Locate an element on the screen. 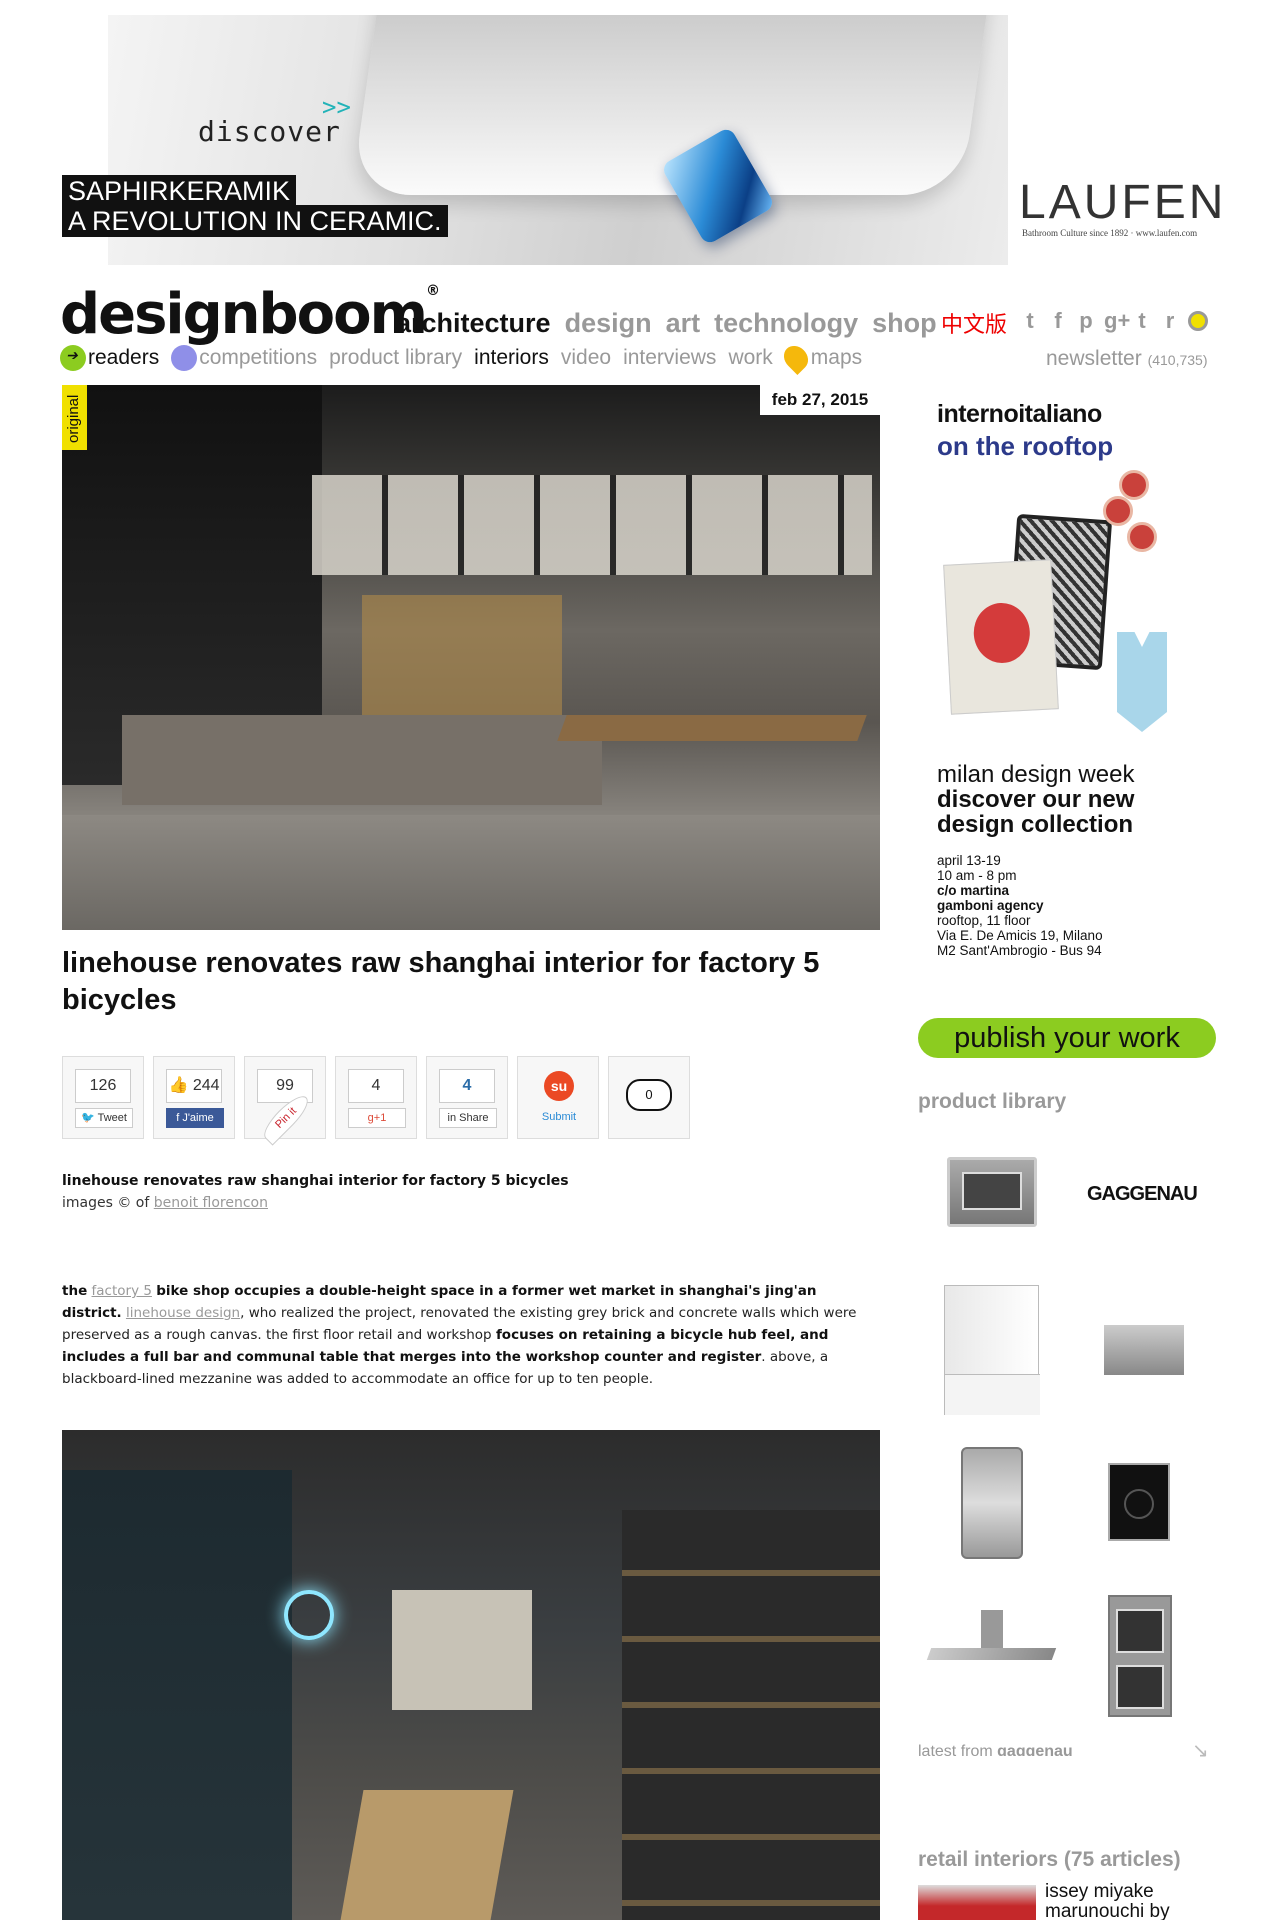  sub-nav-maps: maps is located at coordinates (820, 358).